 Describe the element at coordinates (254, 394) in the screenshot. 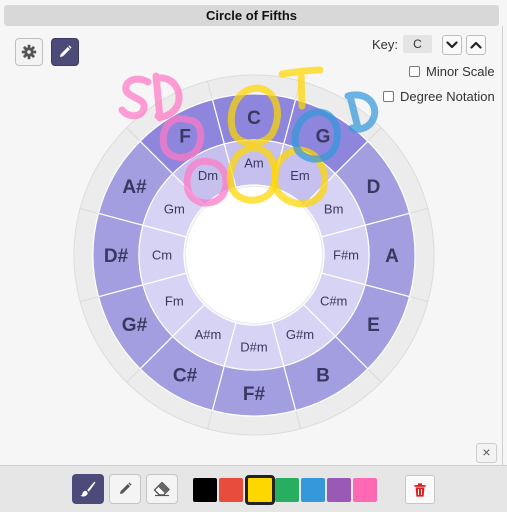

I see `major-key-label-f-sharp: F#` at that location.